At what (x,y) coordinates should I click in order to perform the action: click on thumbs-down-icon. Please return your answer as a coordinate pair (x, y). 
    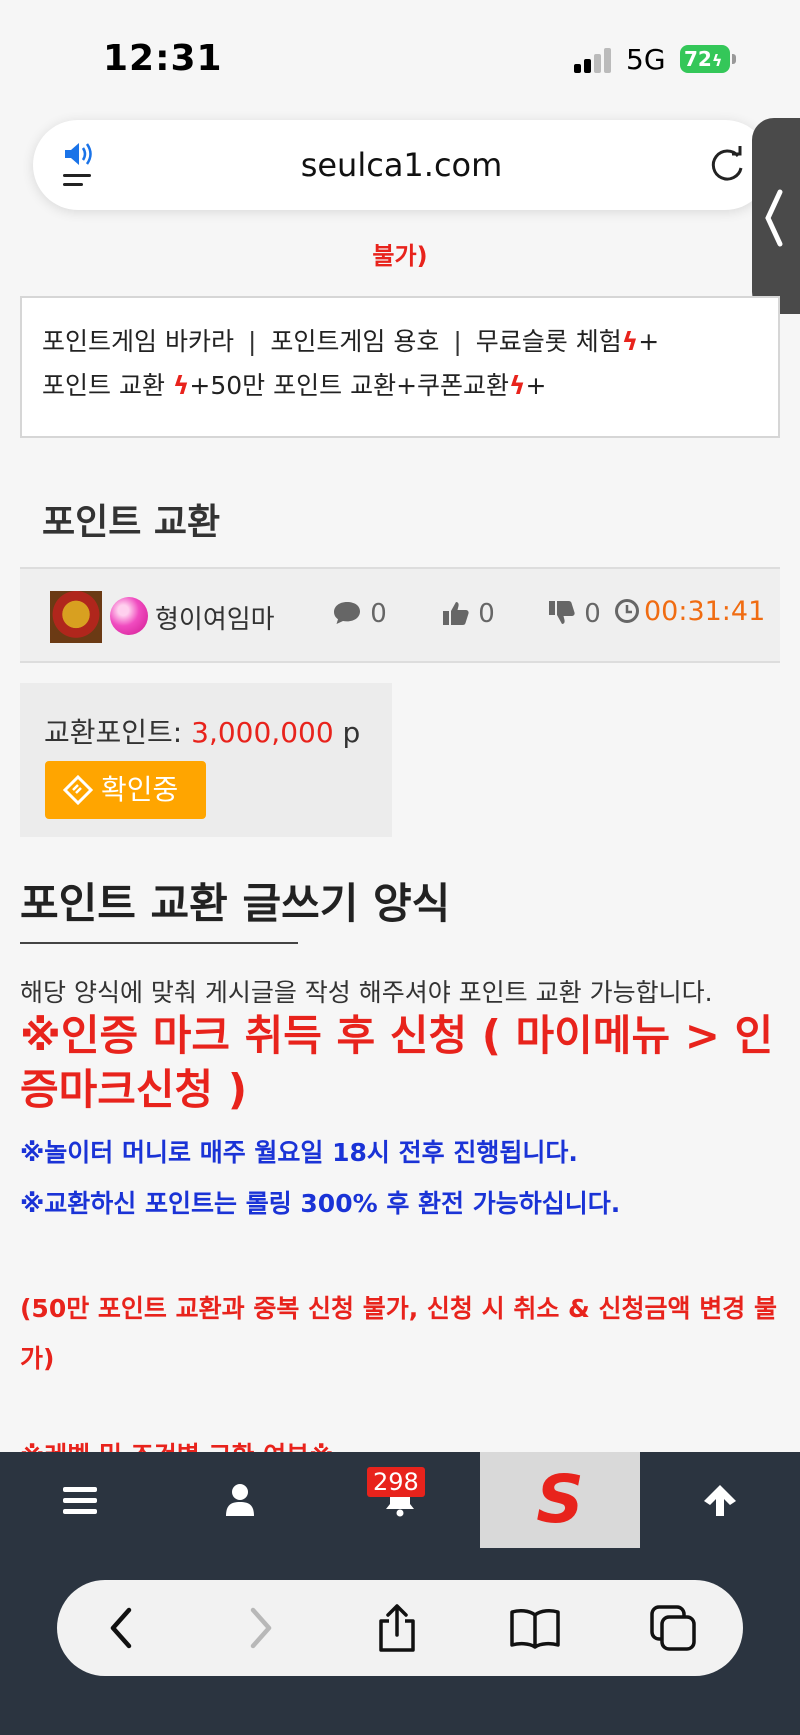
    Looking at the image, I should click on (562, 612).